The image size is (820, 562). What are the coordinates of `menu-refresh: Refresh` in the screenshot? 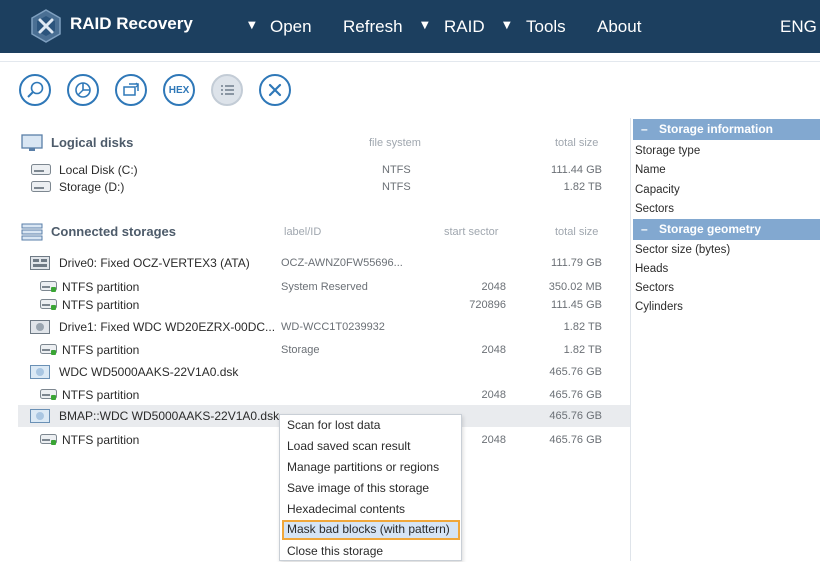 It's located at (373, 27).